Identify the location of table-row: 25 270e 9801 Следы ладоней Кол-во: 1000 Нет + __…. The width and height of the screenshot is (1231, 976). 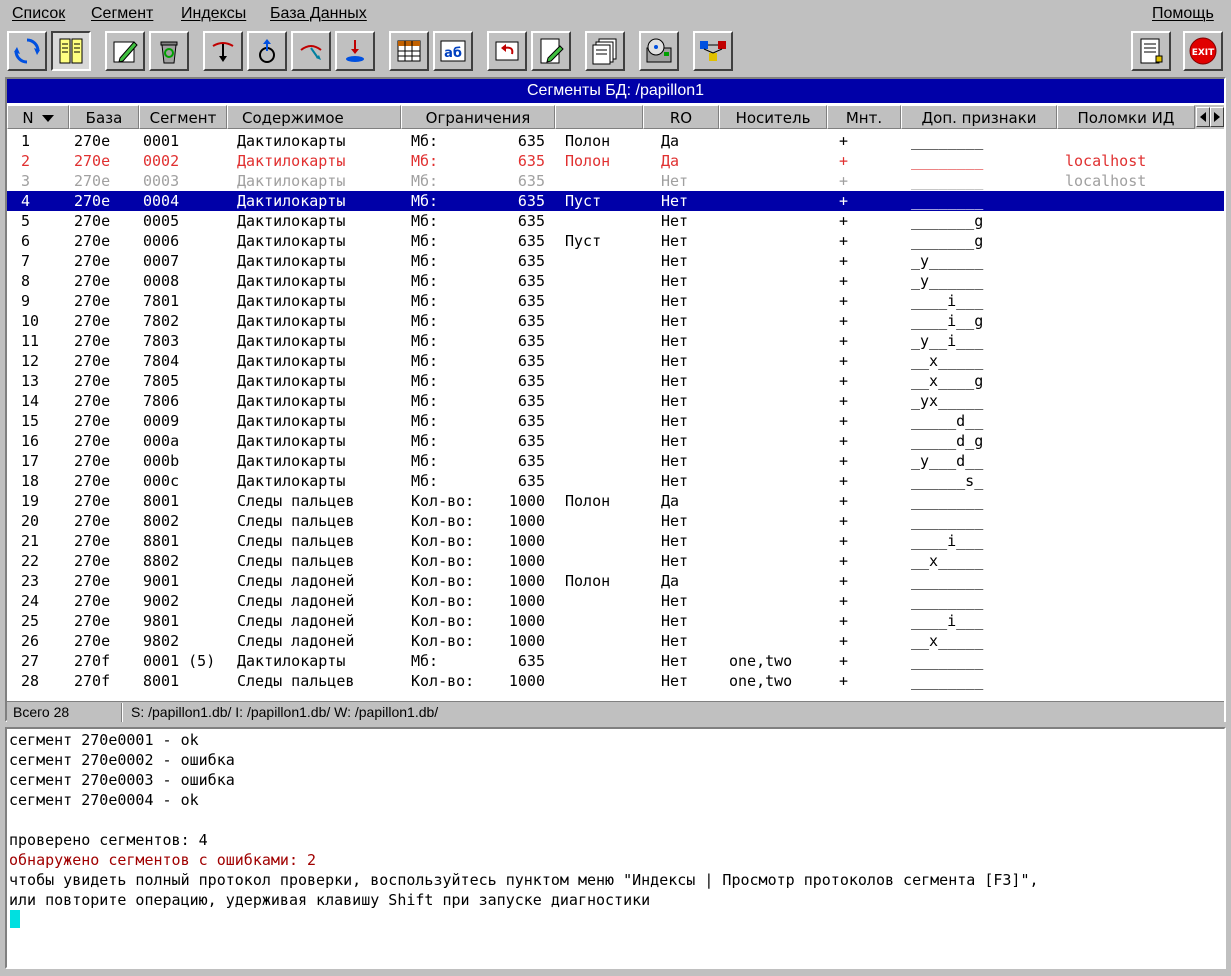
(615, 621).